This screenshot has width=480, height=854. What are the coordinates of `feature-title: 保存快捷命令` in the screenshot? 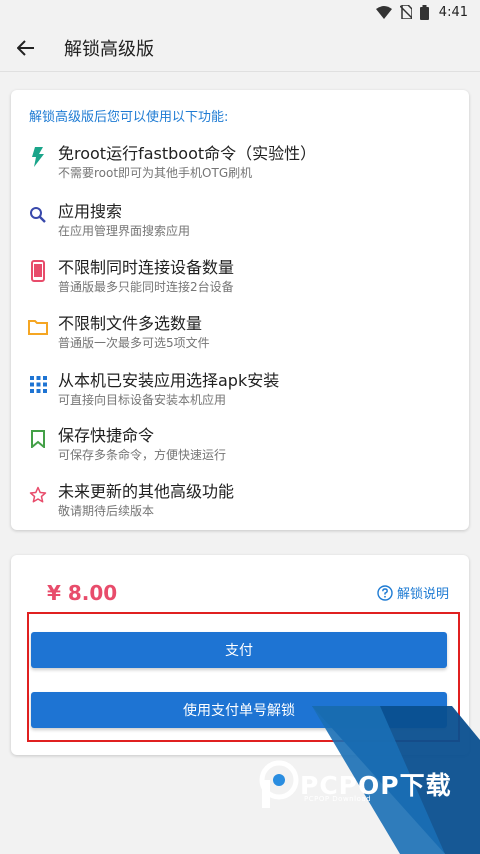 It's located at (106, 435).